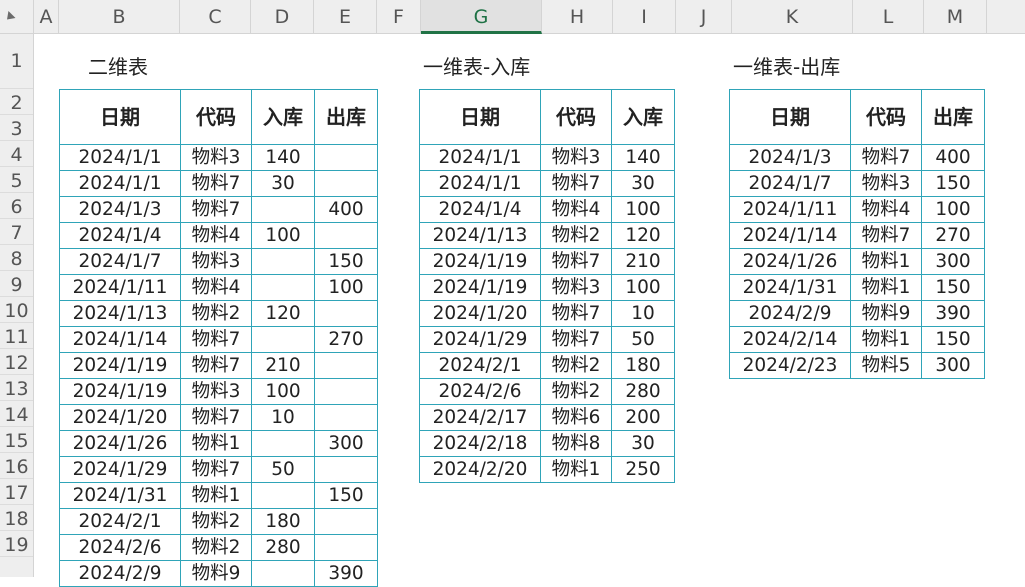  Describe the element at coordinates (120, 469) in the screenshot. I see `cell: 2024/1/29` at that location.